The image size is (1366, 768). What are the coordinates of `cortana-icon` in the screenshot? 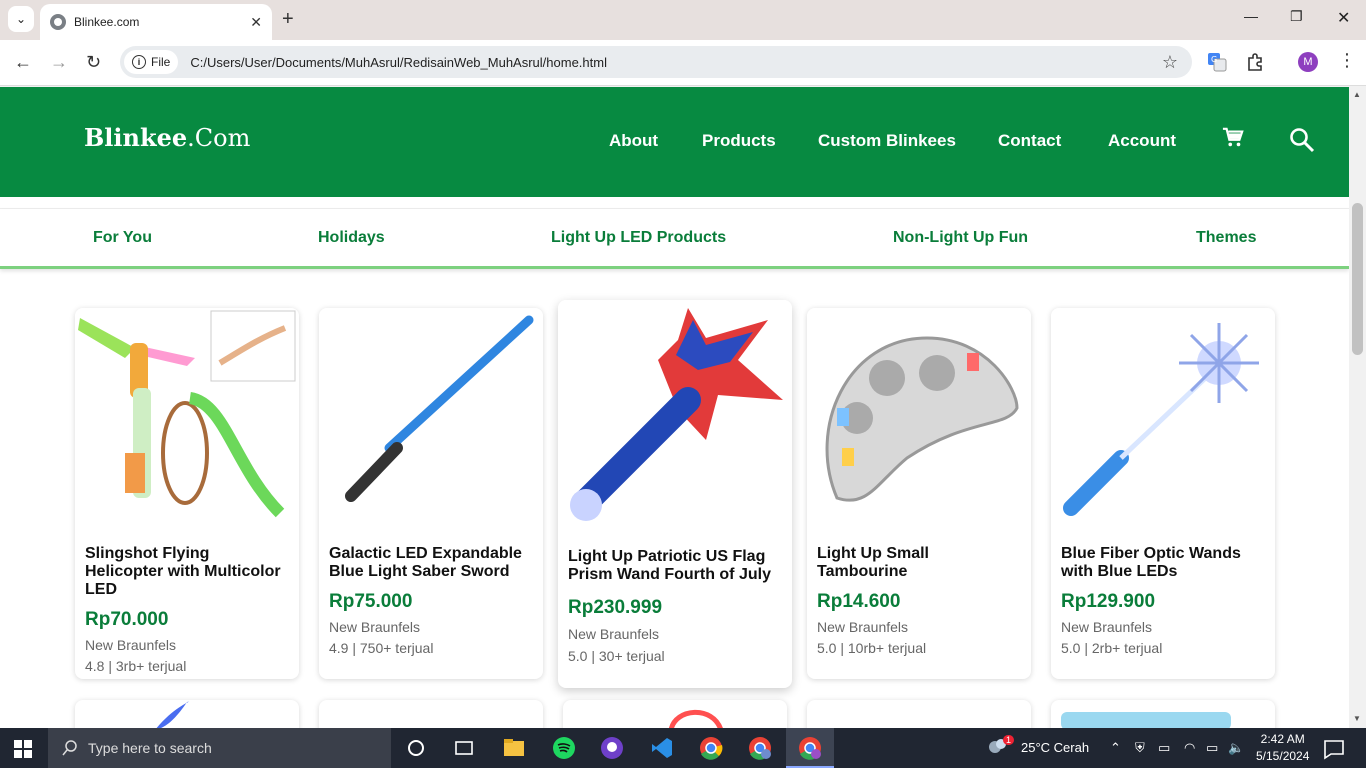 It's located at (416, 748).